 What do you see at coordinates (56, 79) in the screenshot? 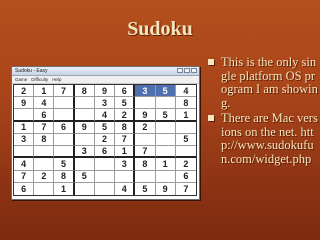
I see `menu-help: Help` at bounding box center [56, 79].